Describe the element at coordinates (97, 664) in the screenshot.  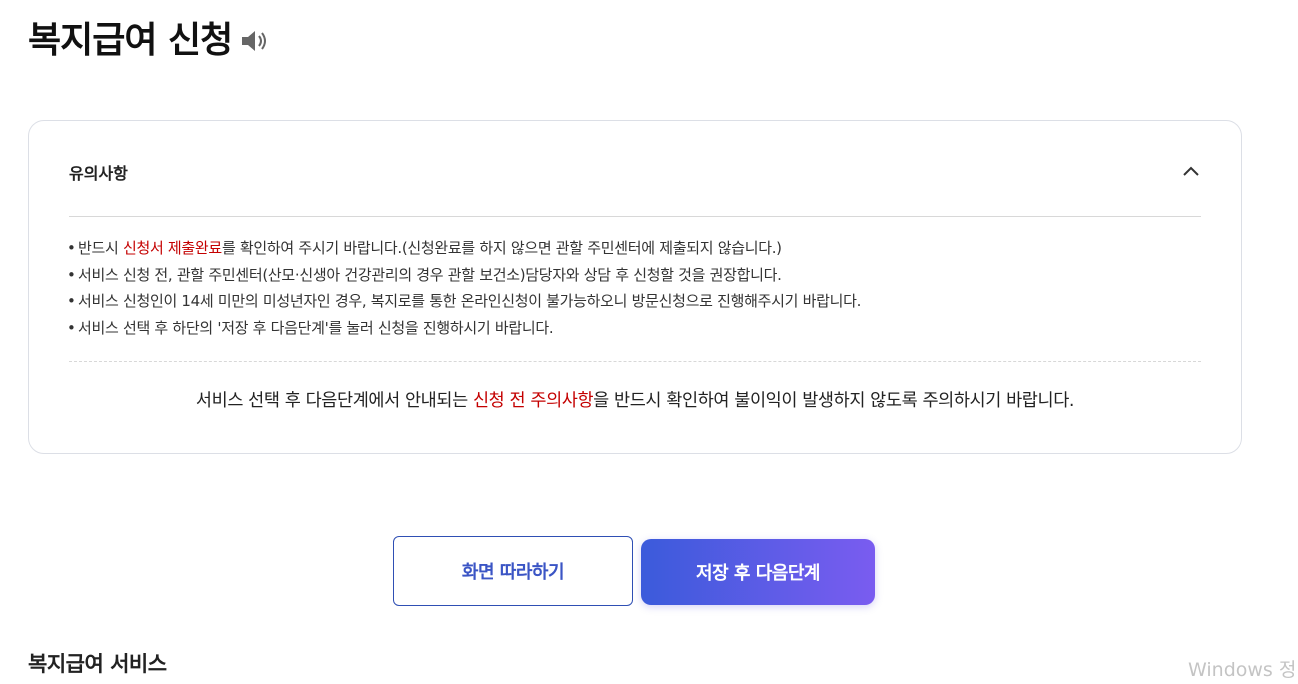
I see `section-title: 복지급여 서비스` at that location.